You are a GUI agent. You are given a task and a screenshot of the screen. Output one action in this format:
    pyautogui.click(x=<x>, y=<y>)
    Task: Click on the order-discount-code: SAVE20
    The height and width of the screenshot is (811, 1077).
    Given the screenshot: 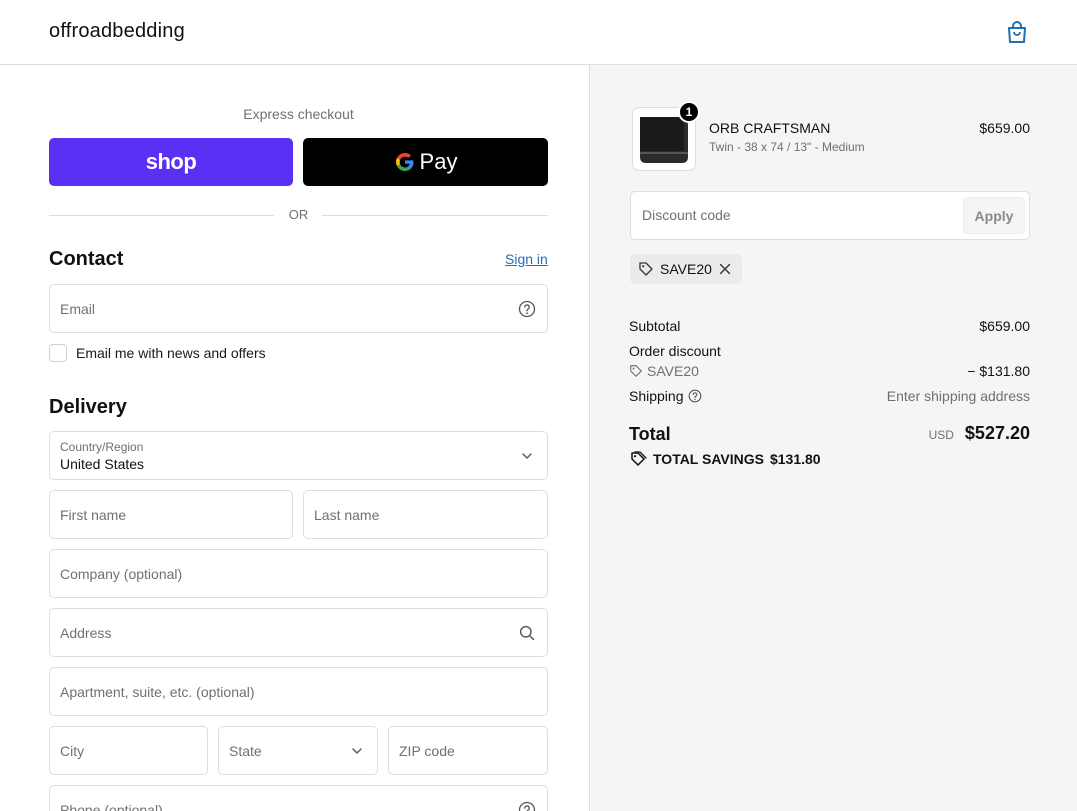 What is the action you would take?
    pyautogui.click(x=673, y=371)
    